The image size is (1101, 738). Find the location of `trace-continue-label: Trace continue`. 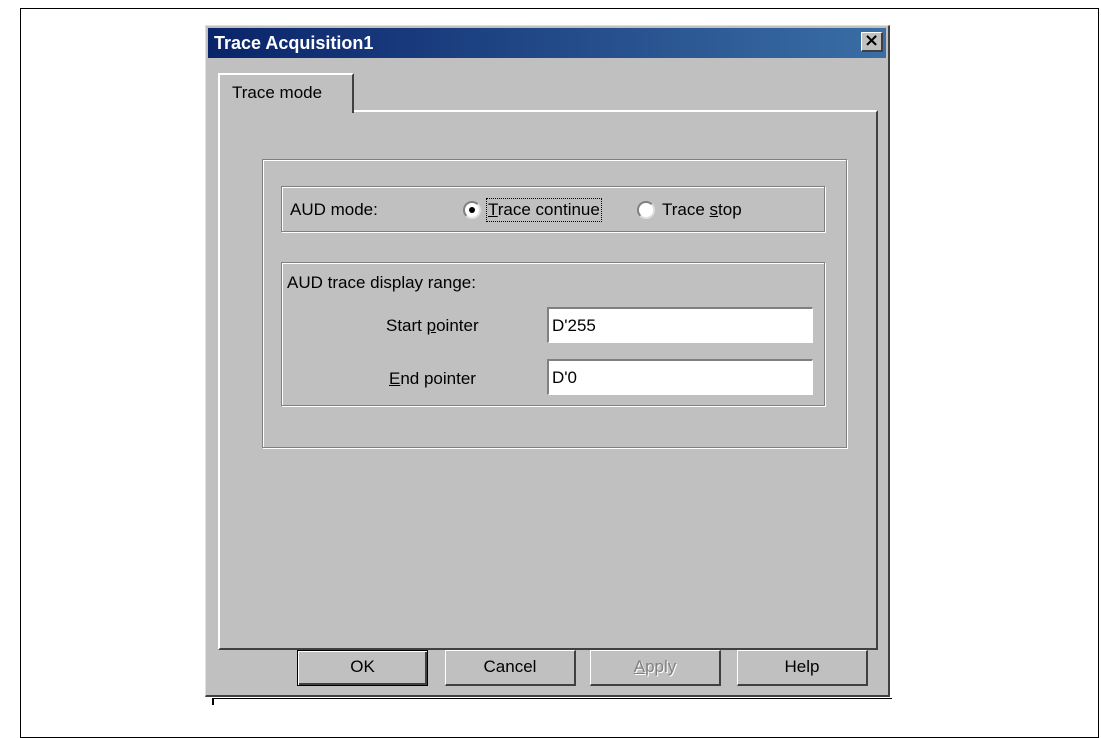

trace-continue-label: Trace continue is located at coordinates (544, 210).